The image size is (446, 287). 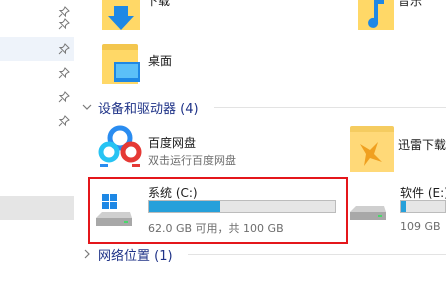 I want to click on drive-icon, so click(x=368, y=213).